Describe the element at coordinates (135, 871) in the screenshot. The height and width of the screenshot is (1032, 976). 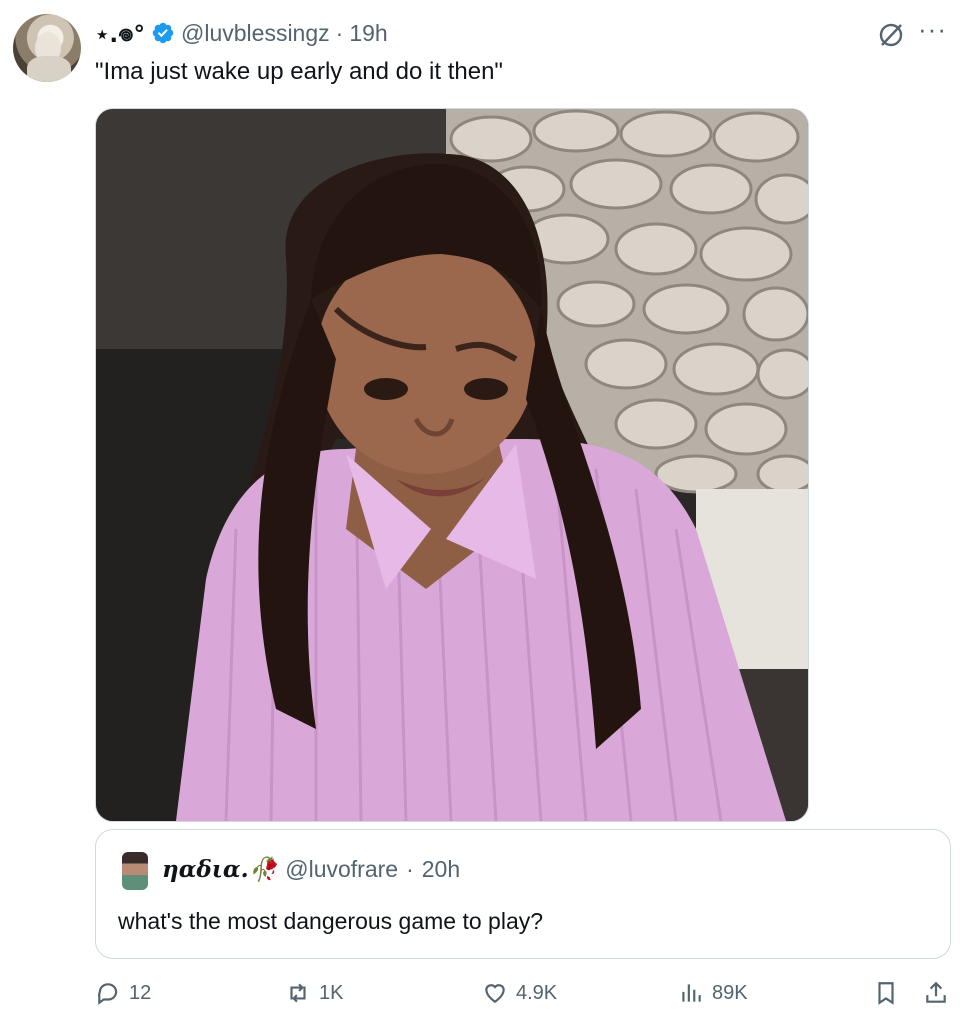
I see `quoted-author-avatar` at that location.